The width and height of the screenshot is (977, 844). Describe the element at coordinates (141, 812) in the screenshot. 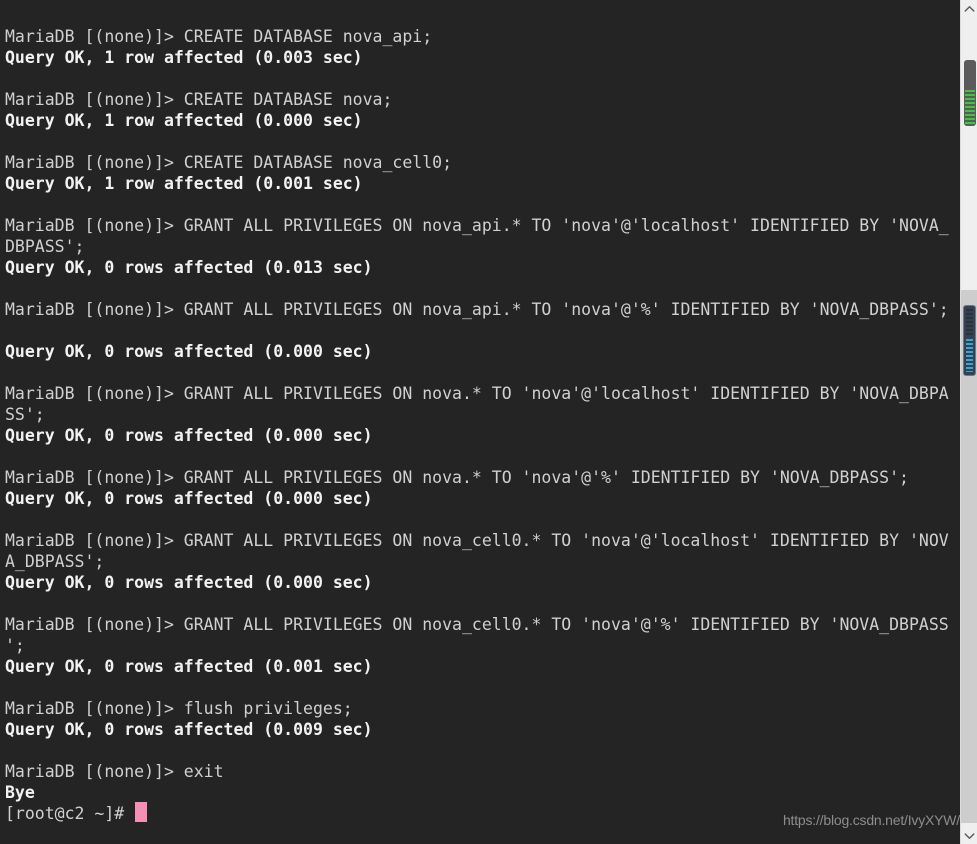

I see `terminal-cursor` at that location.